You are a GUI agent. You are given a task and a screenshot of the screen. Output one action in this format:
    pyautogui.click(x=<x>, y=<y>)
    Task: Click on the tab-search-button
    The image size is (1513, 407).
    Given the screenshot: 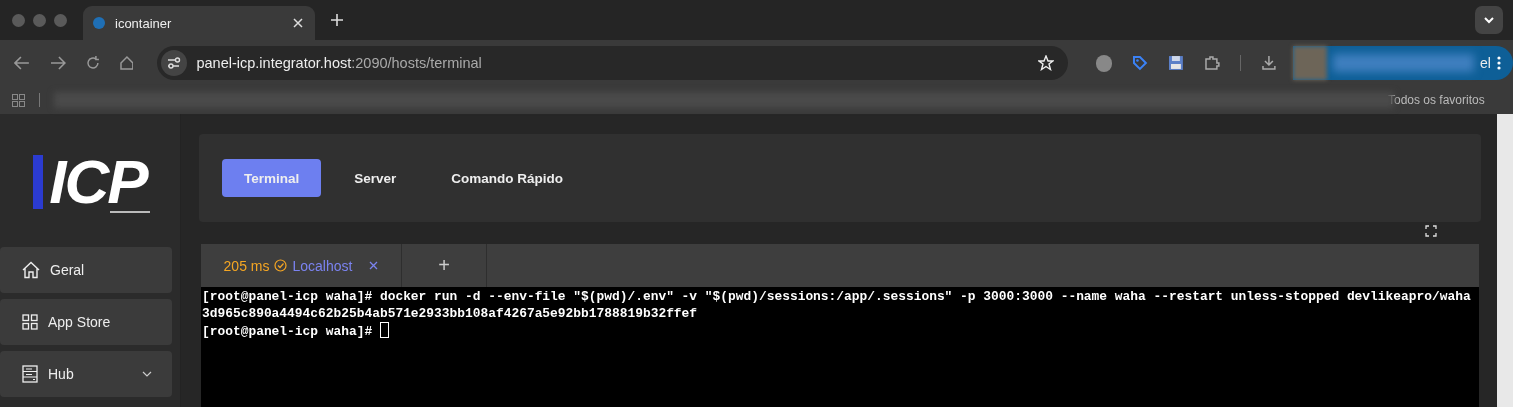 What is the action you would take?
    pyautogui.click(x=1489, y=20)
    